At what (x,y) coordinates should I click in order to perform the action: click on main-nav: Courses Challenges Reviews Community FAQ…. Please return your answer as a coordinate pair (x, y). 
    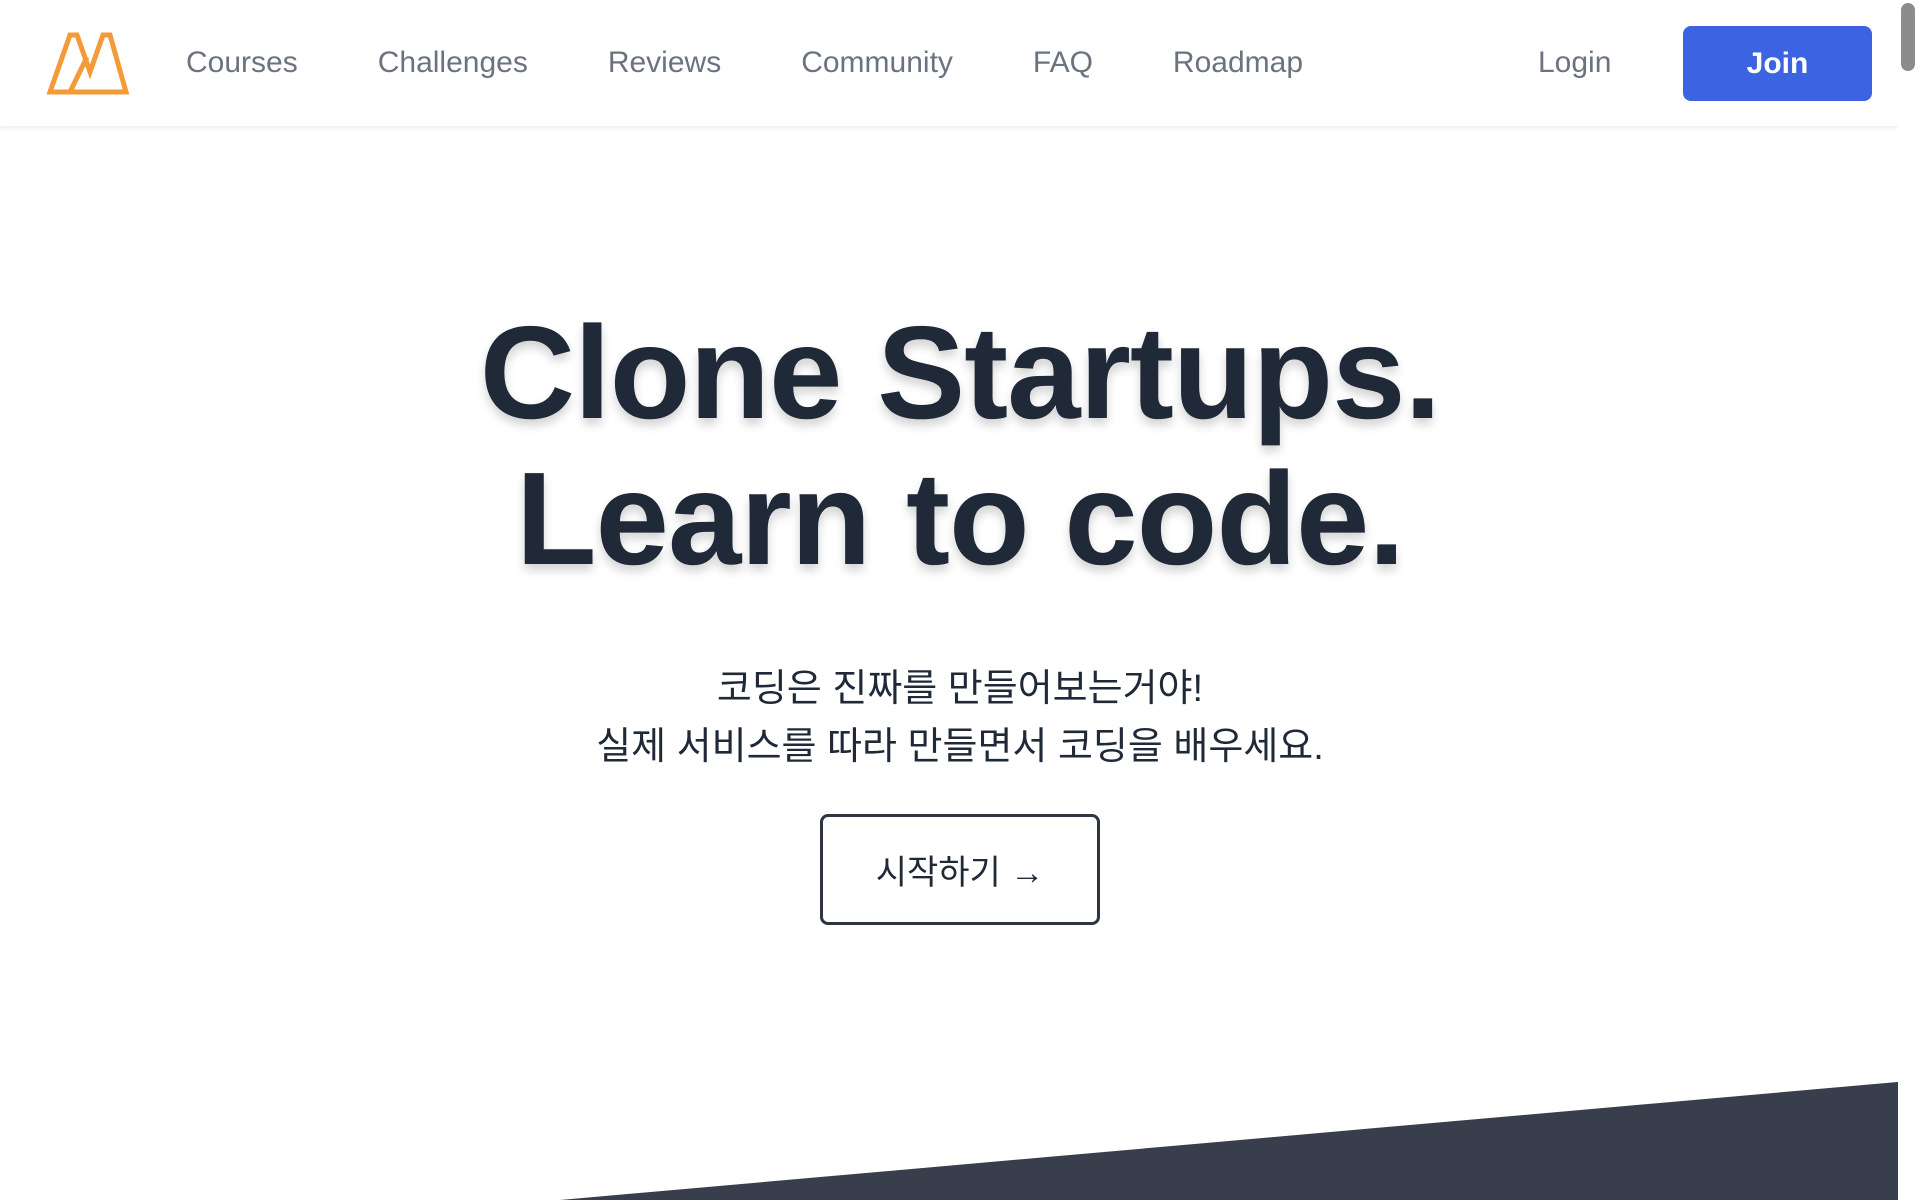
    Looking at the image, I should click on (784, 63).